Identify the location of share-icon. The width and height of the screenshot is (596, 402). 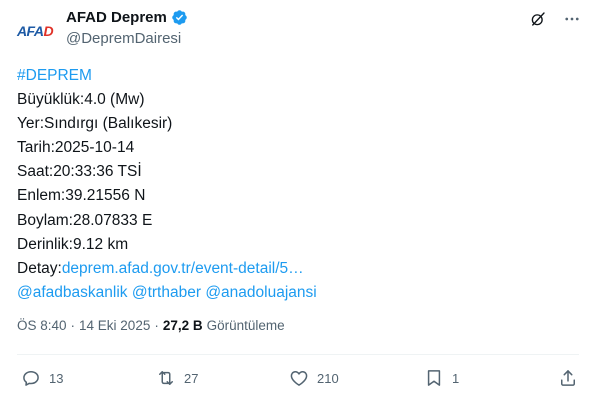
(568, 378).